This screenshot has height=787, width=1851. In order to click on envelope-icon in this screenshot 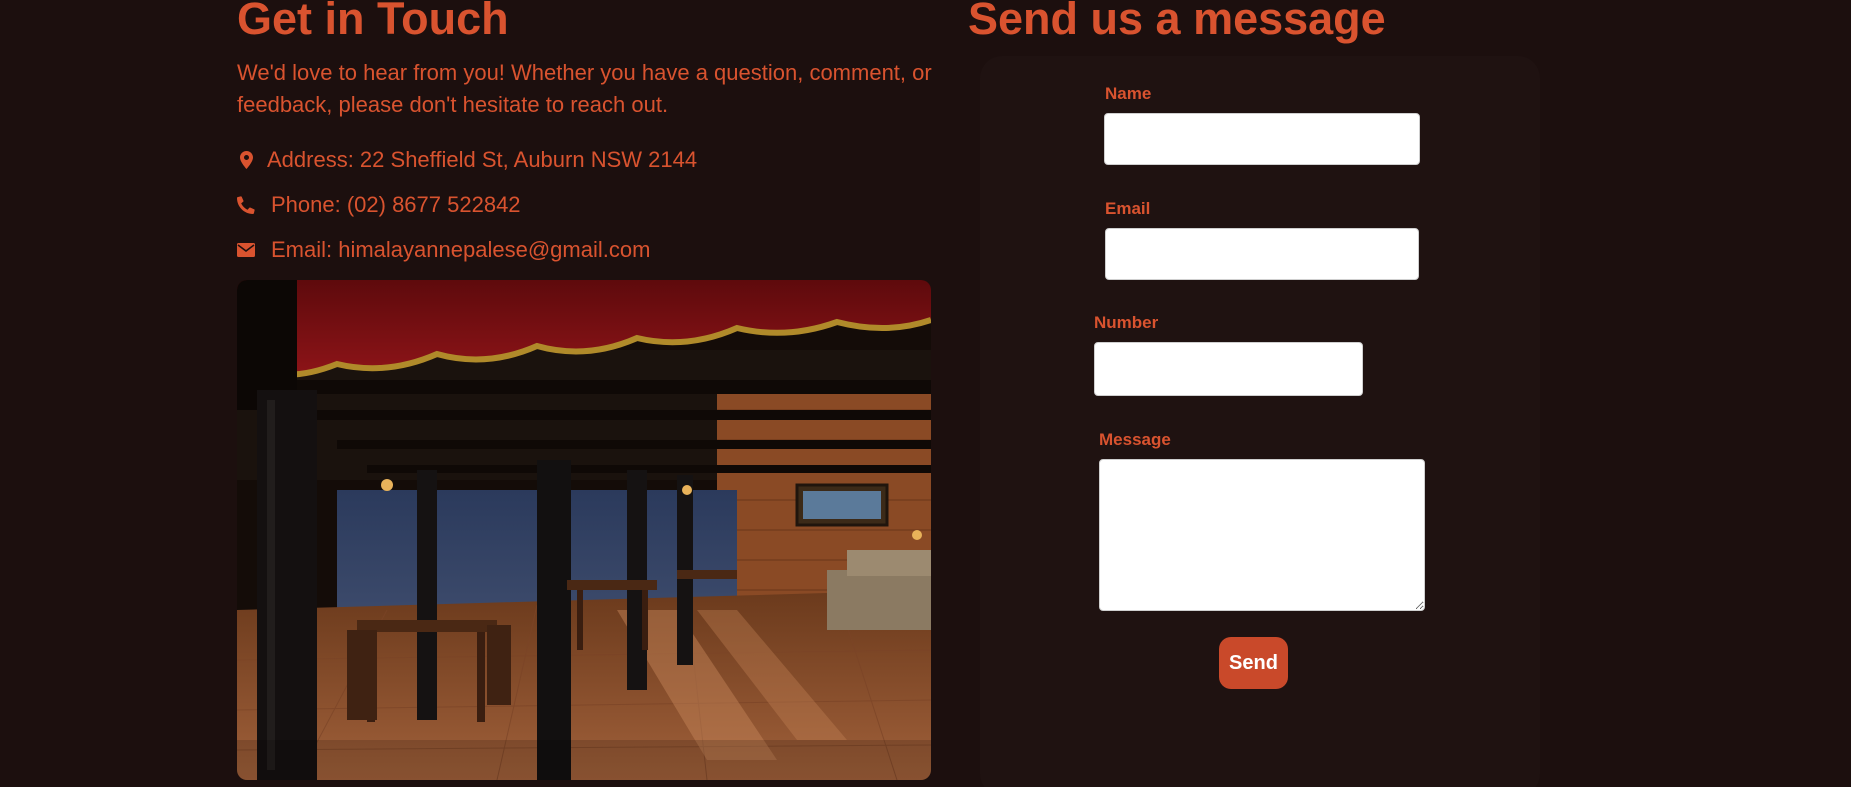, I will do `click(246, 250)`.